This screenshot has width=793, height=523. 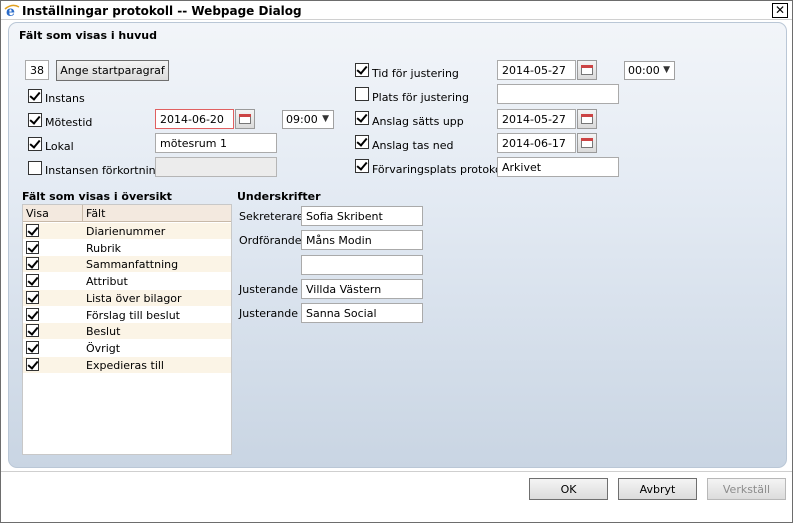 I want to click on list-item-label: Sammanfattning, so click(x=132, y=265).